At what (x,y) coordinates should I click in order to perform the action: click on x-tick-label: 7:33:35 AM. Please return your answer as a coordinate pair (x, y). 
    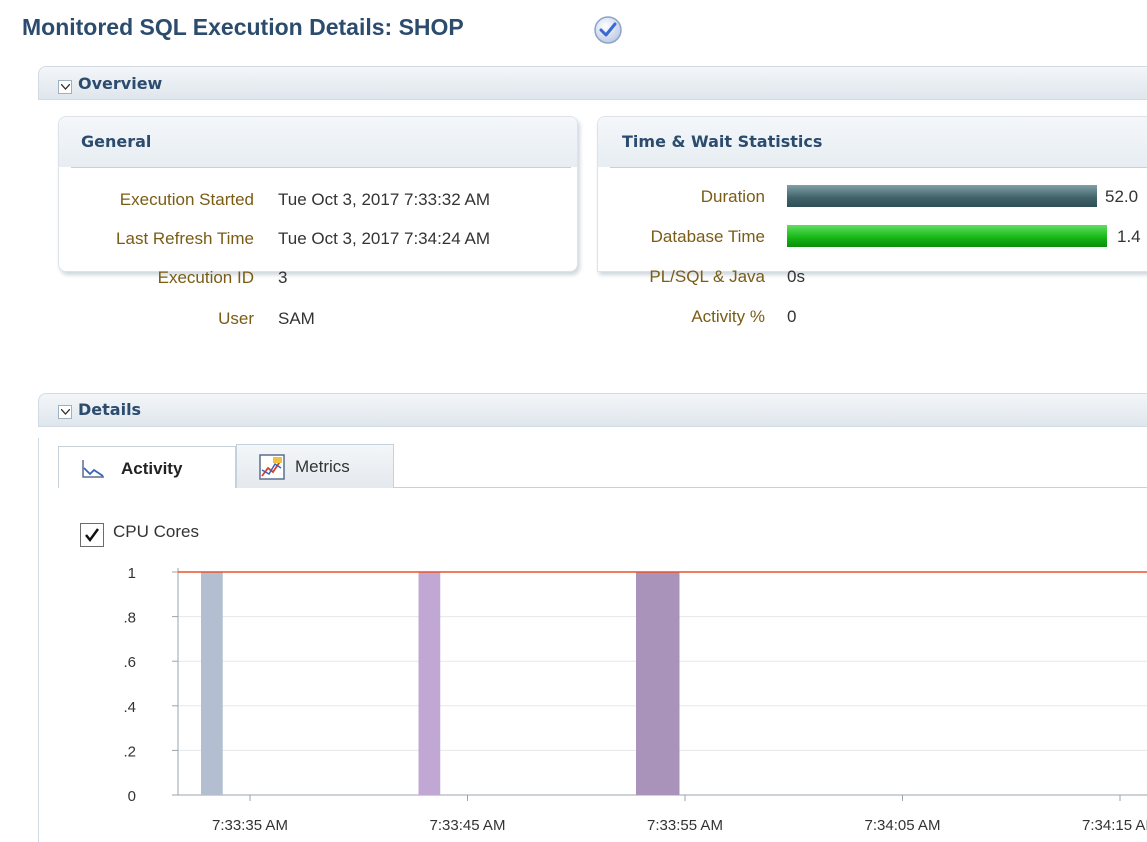
    Looking at the image, I should click on (250, 825).